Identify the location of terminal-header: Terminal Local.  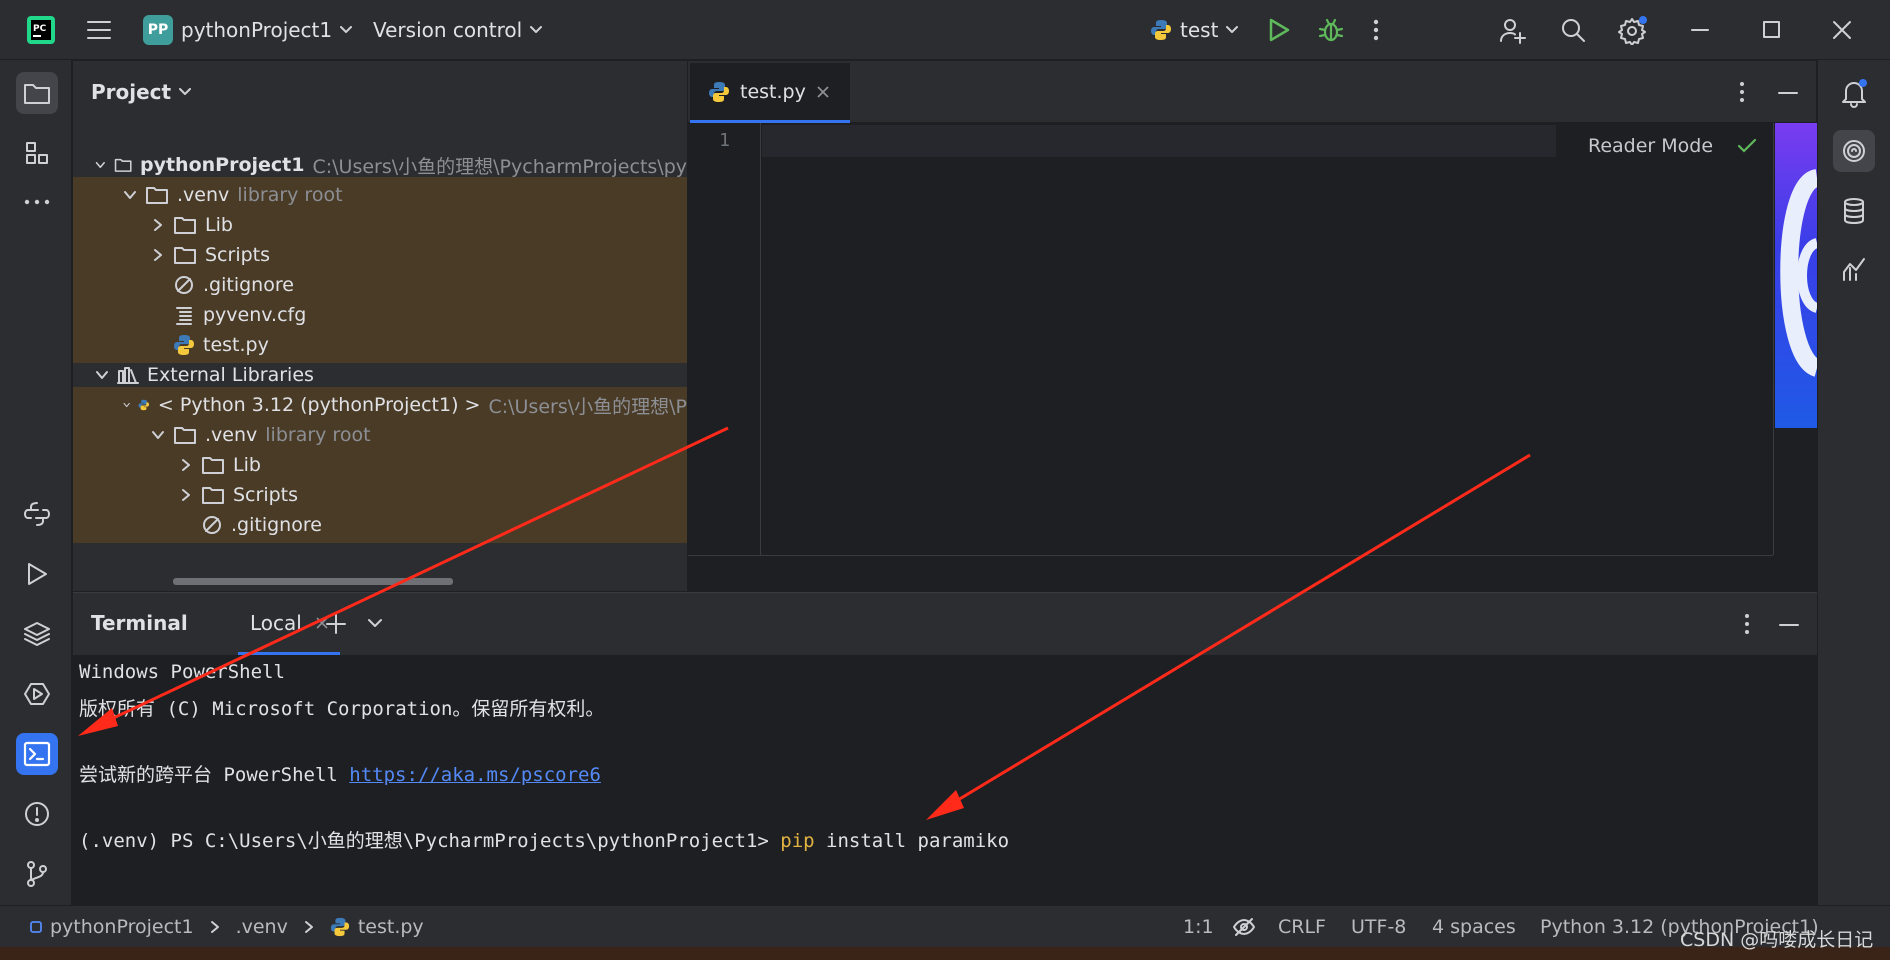
(945, 624).